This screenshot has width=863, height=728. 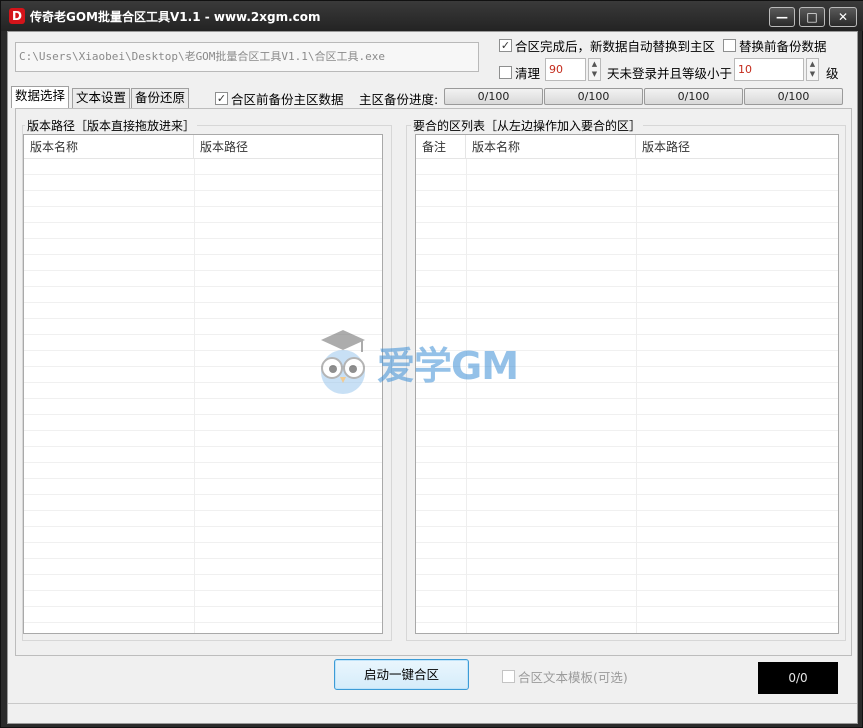 I want to click on level-input-box, so click(x=769, y=69).